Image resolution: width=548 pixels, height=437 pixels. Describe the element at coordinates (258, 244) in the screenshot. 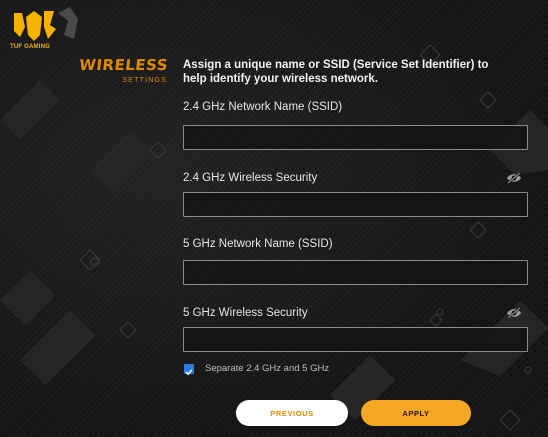

I see `ssid-5-label: 5 GHz Network Name (SSID)` at that location.